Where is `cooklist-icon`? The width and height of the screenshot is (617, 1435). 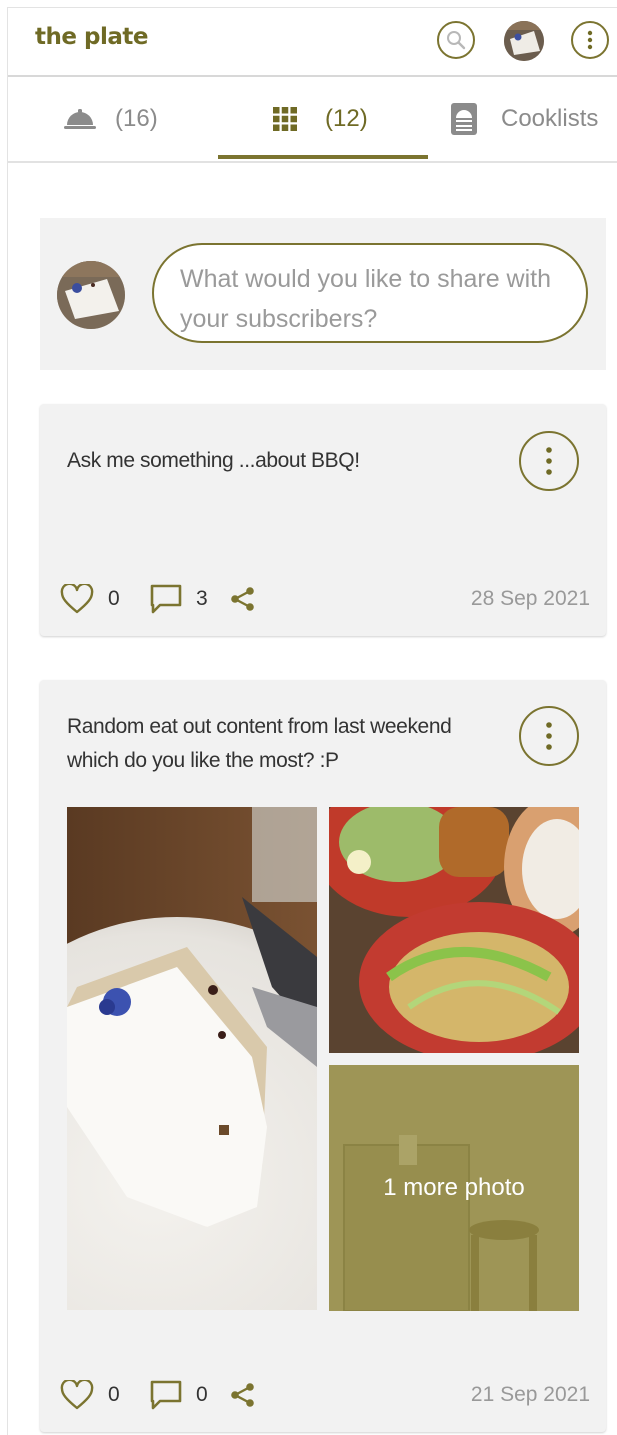
cooklist-icon is located at coordinates (464, 119).